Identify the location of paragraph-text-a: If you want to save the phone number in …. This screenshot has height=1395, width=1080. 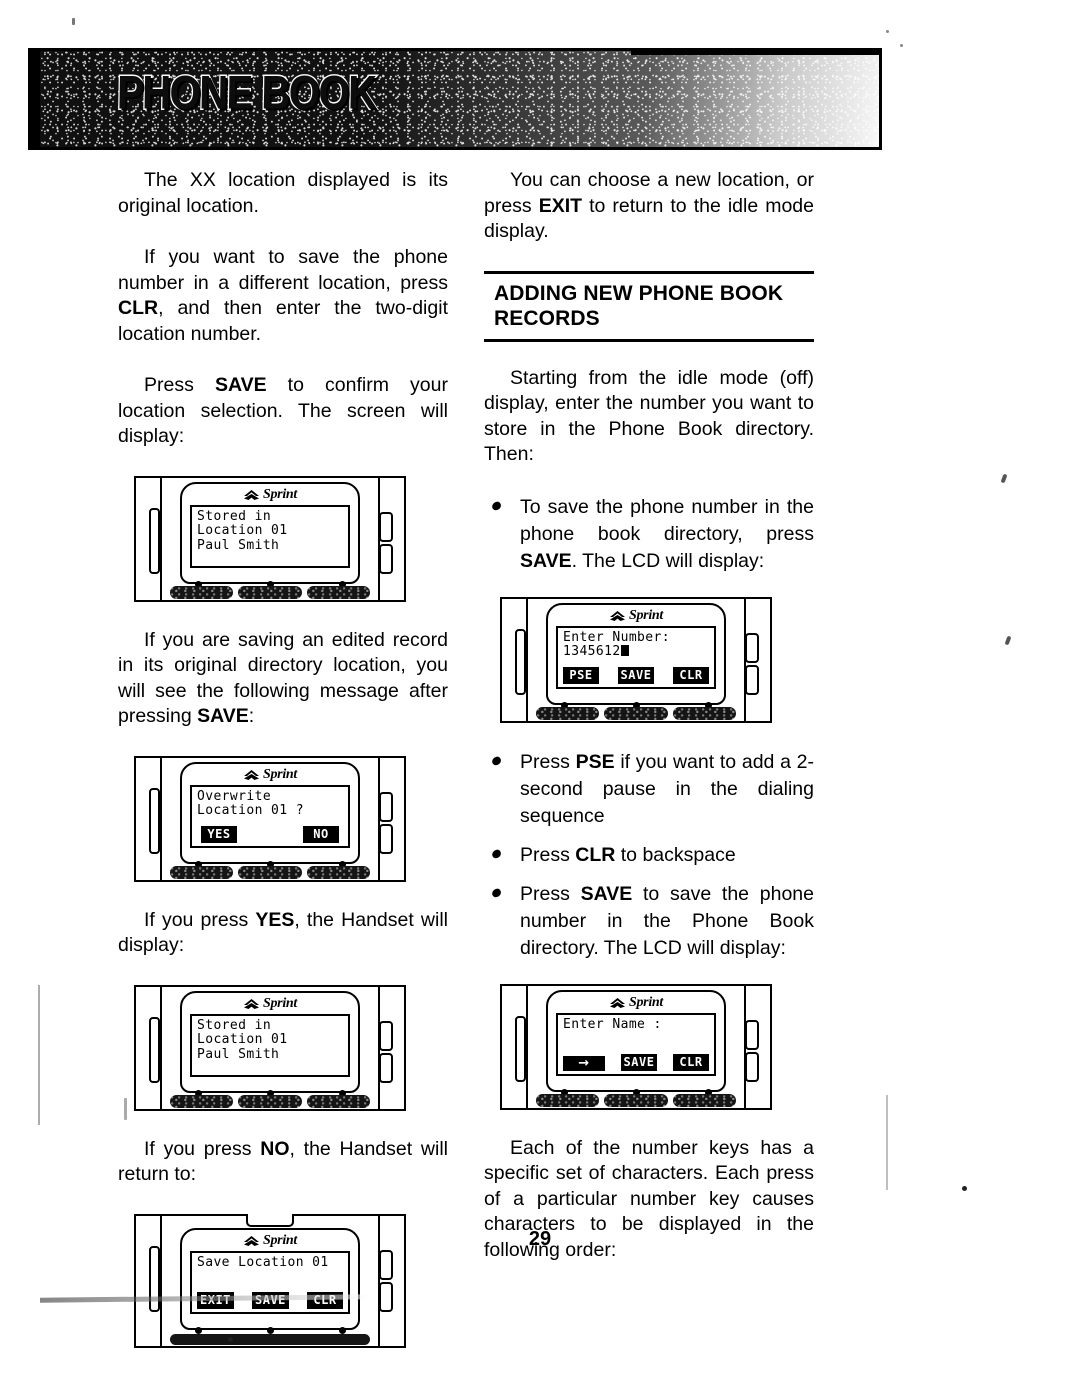
(283, 270).